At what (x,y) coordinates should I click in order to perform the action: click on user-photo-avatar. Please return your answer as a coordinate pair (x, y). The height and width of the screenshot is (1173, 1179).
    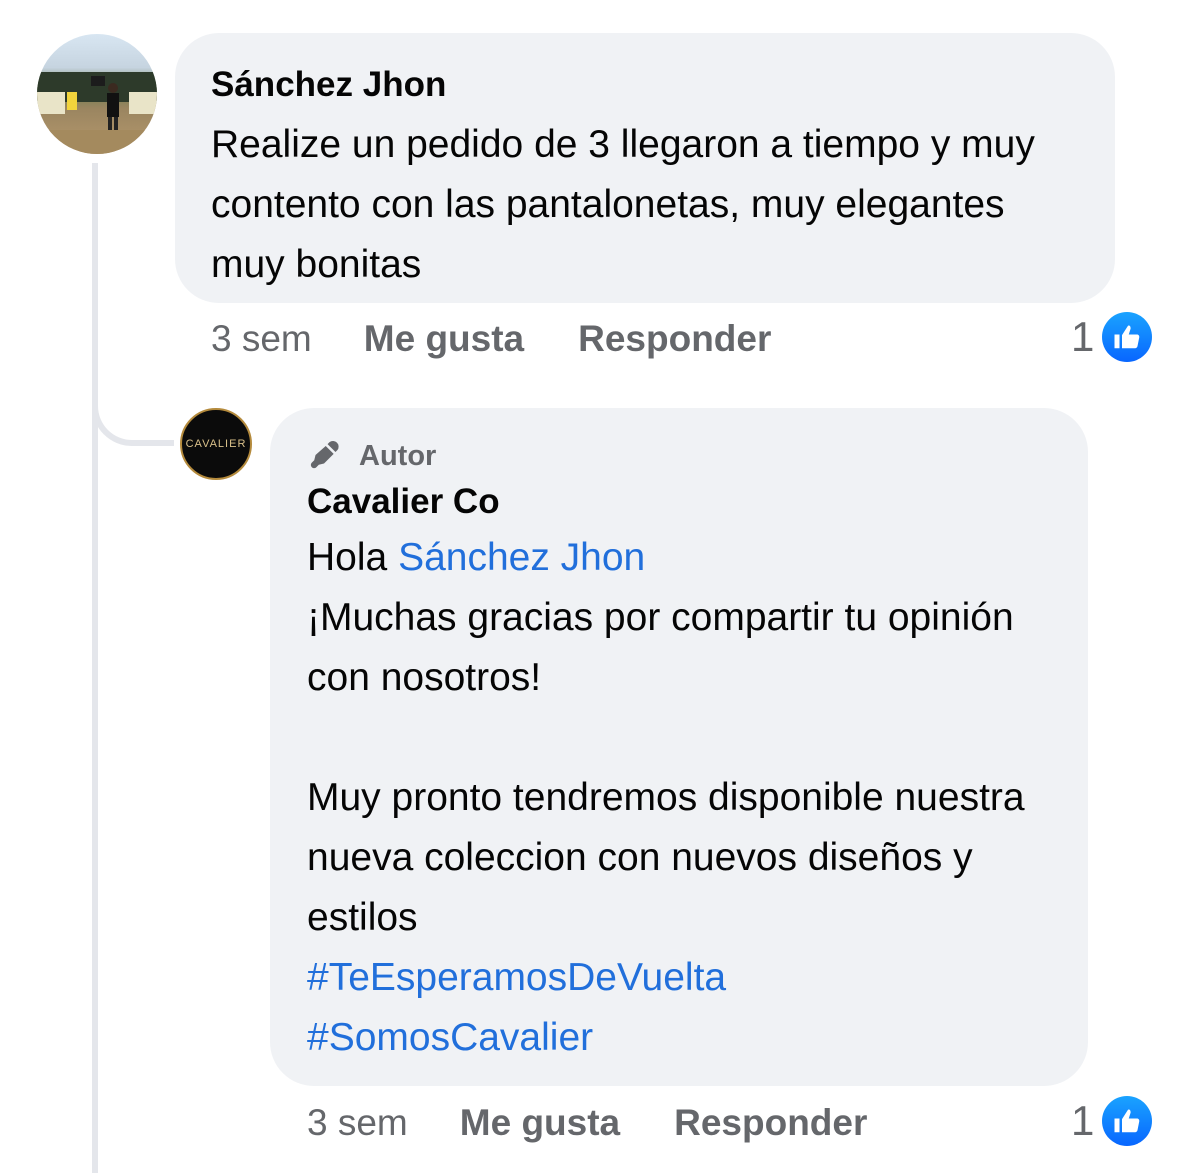
    Looking at the image, I should click on (97, 113).